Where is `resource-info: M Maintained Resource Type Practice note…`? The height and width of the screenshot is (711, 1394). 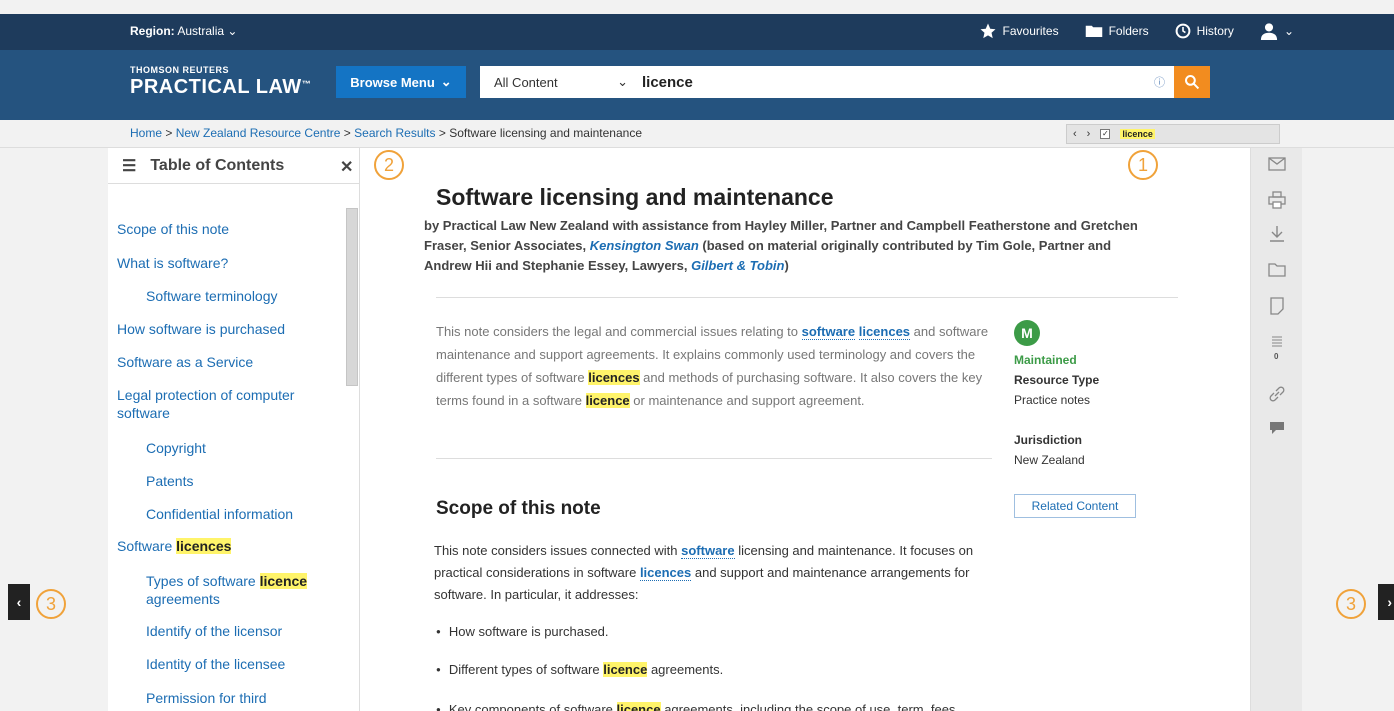 resource-info: M Maintained Resource Type Practice note… is located at coordinates (1056, 395).